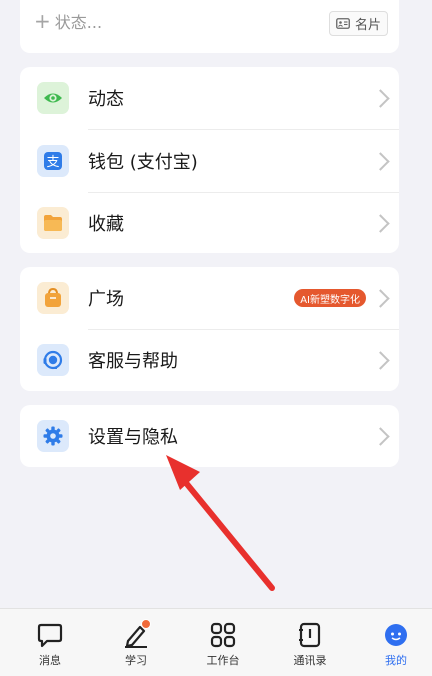  What do you see at coordinates (136, 634) in the screenshot?
I see `pen-icon` at bounding box center [136, 634].